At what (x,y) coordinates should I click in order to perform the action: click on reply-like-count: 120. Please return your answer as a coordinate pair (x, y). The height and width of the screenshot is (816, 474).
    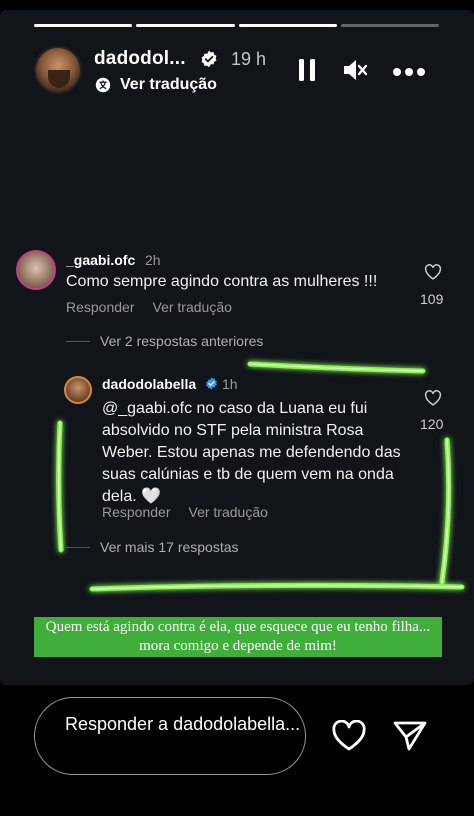
    Looking at the image, I should click on (432, 424).